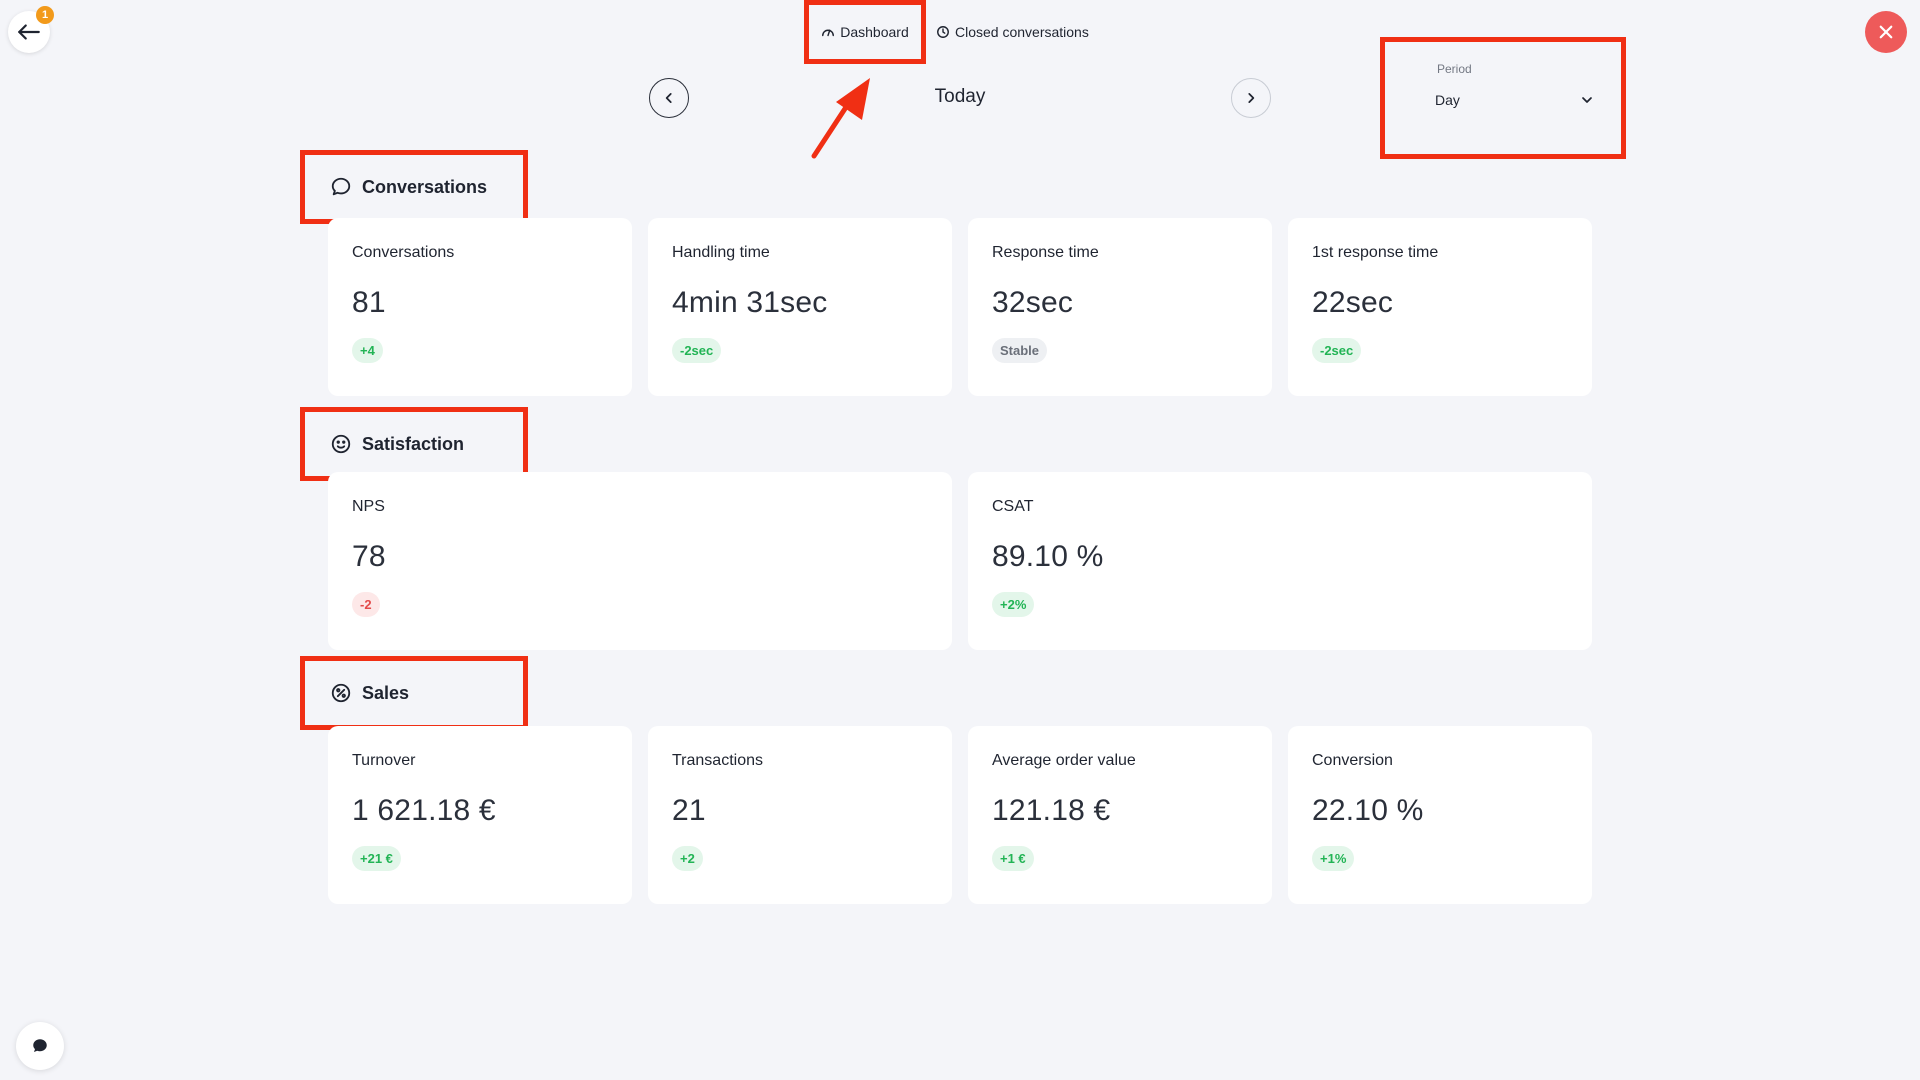 Image resolution: width=1920 pixels, height=1080 pixels. Describe the element at coordinates (367, 350) in the screenshot. I see `delta-badge: +4` at that location.